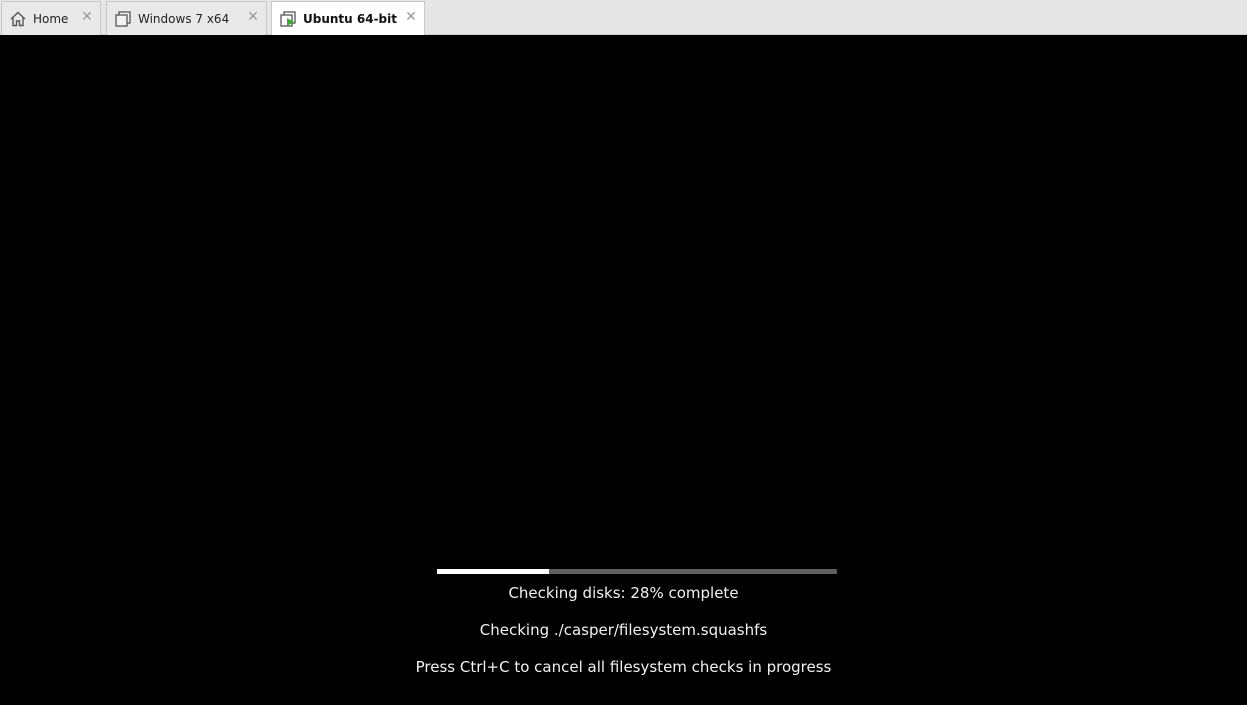 This screenshot has height=705, width=1247. What do you see at coordinates (623, 630) in the screenshot?
I see `checking-file-text: Checking ./casper/filesystem.squashfs` at bounding box center [623, 630].